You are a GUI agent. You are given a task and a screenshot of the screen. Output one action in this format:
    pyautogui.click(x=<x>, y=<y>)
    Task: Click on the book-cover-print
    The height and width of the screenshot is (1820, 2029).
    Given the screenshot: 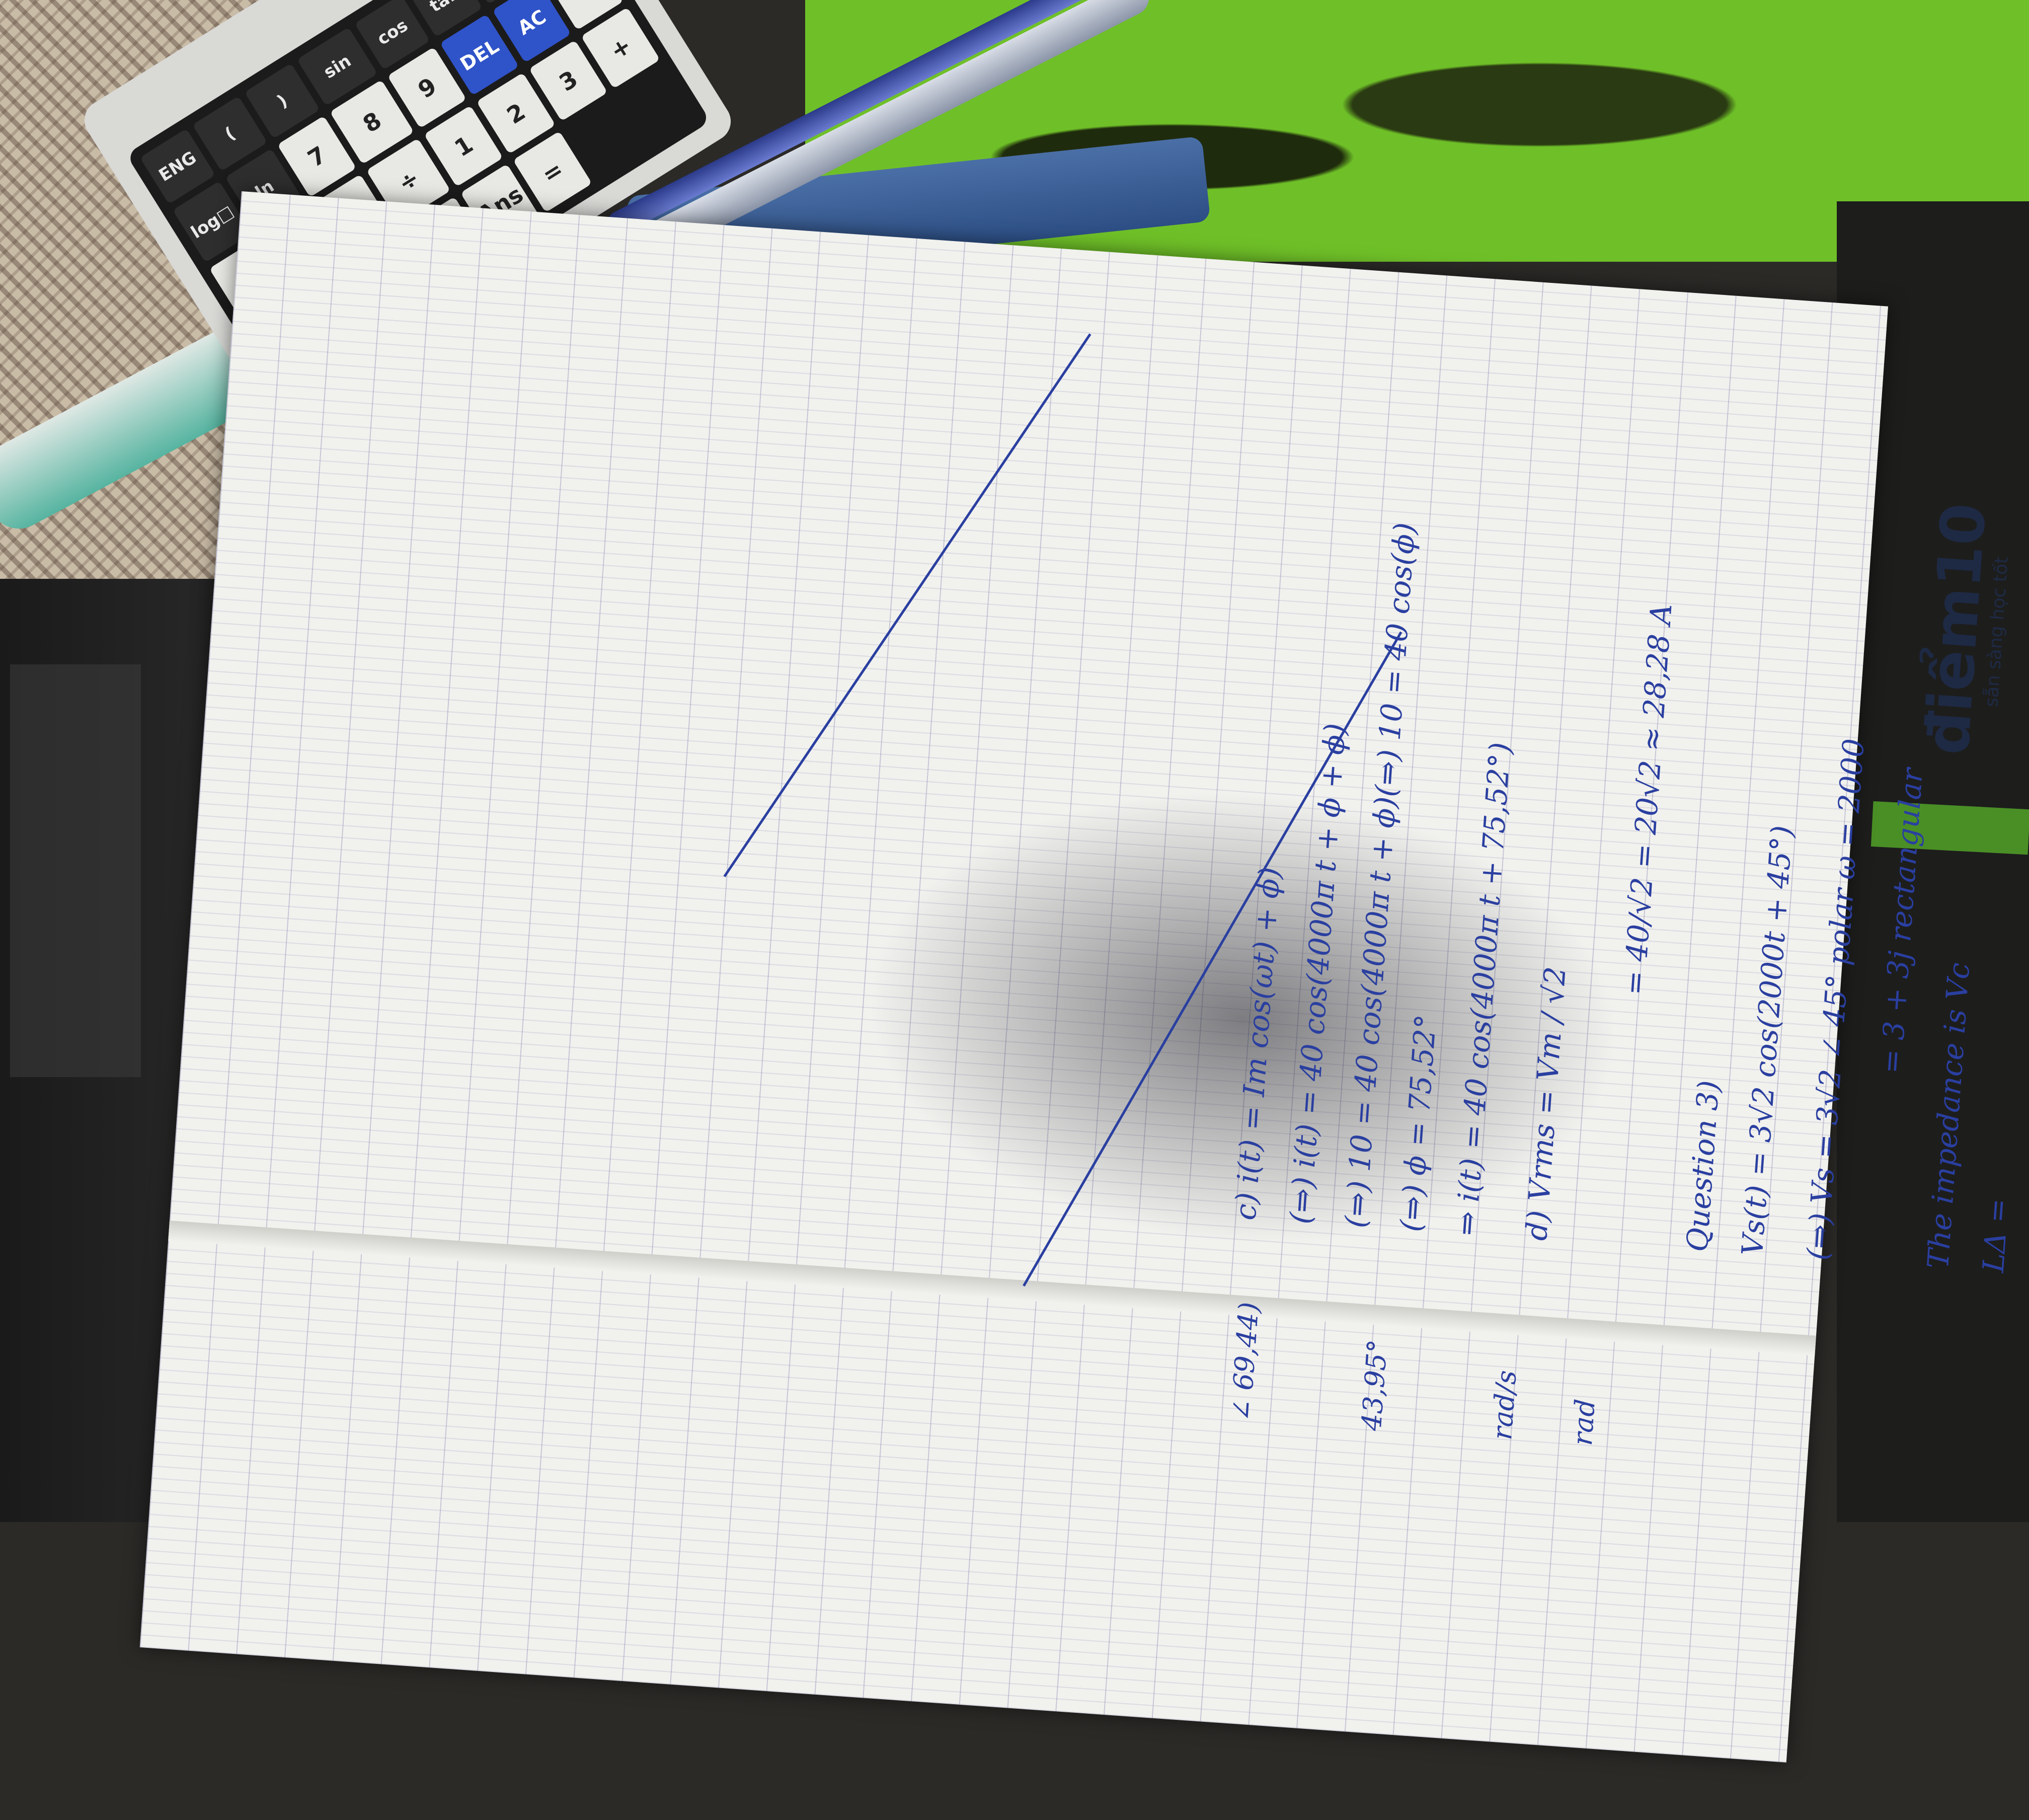 What is the action you would take?
    pyautogui.click(x=75, y=870)
    